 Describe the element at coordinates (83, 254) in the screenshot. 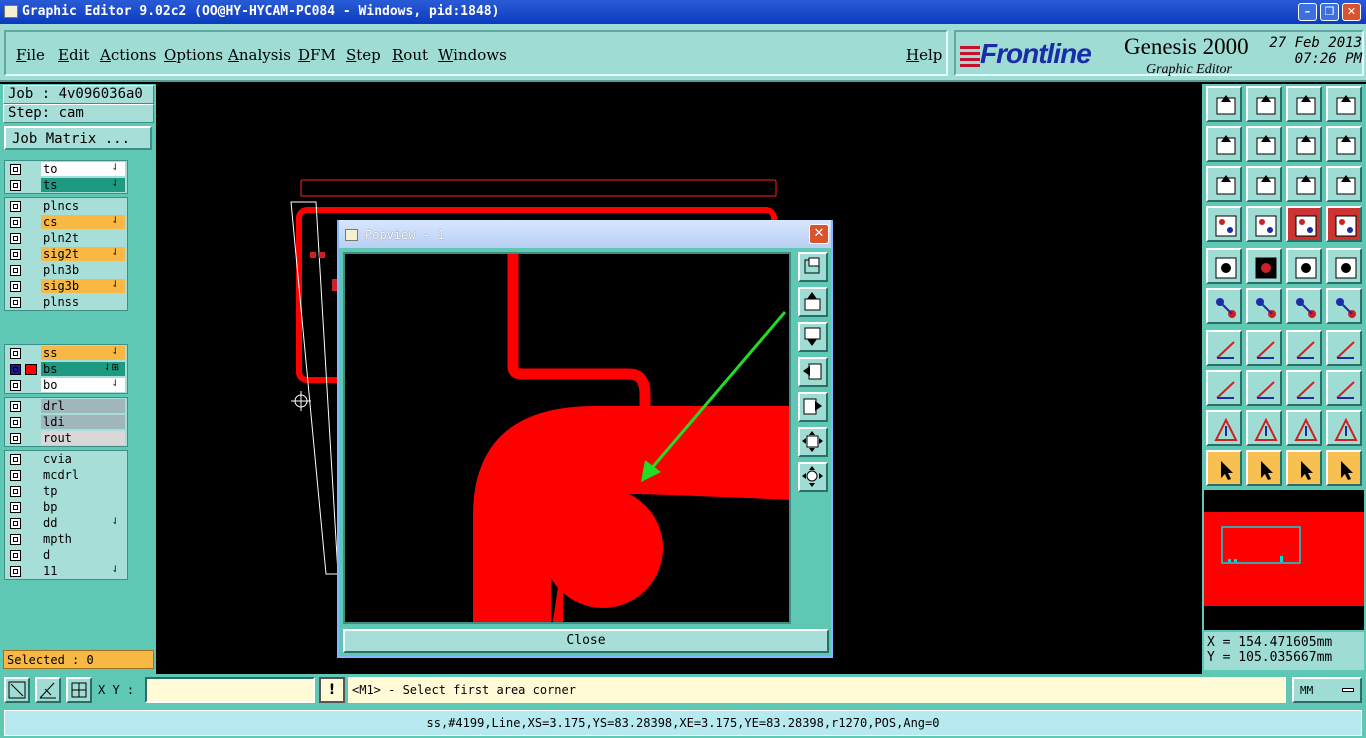

I see `layer-name: sig2t ⇃` at that location.